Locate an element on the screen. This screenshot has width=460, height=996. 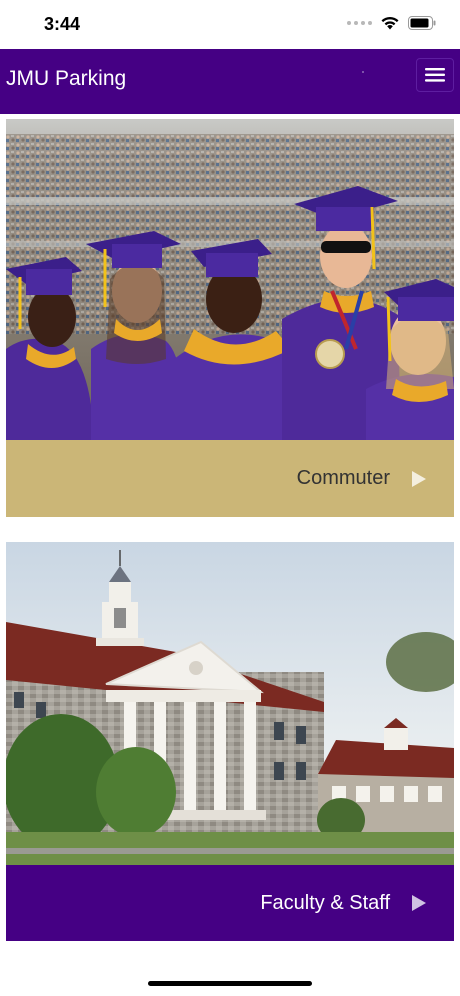
battery-icon is located at coordinates (422, 22).